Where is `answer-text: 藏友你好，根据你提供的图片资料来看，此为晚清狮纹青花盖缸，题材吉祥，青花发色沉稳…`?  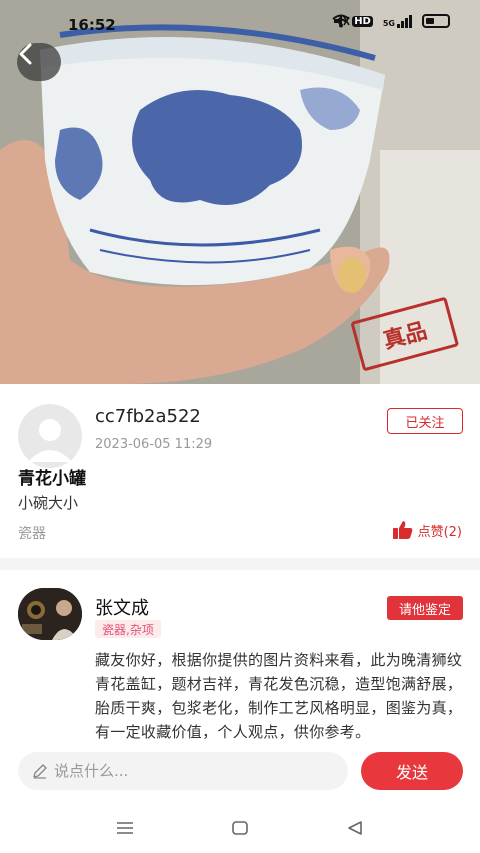
answer-text: 藏友你好，根据你提供的图片资料来看，此为晚清狮纹青花盖缸，题材吉祥，青花发色沉稳… is located at coordinates (279, 696).